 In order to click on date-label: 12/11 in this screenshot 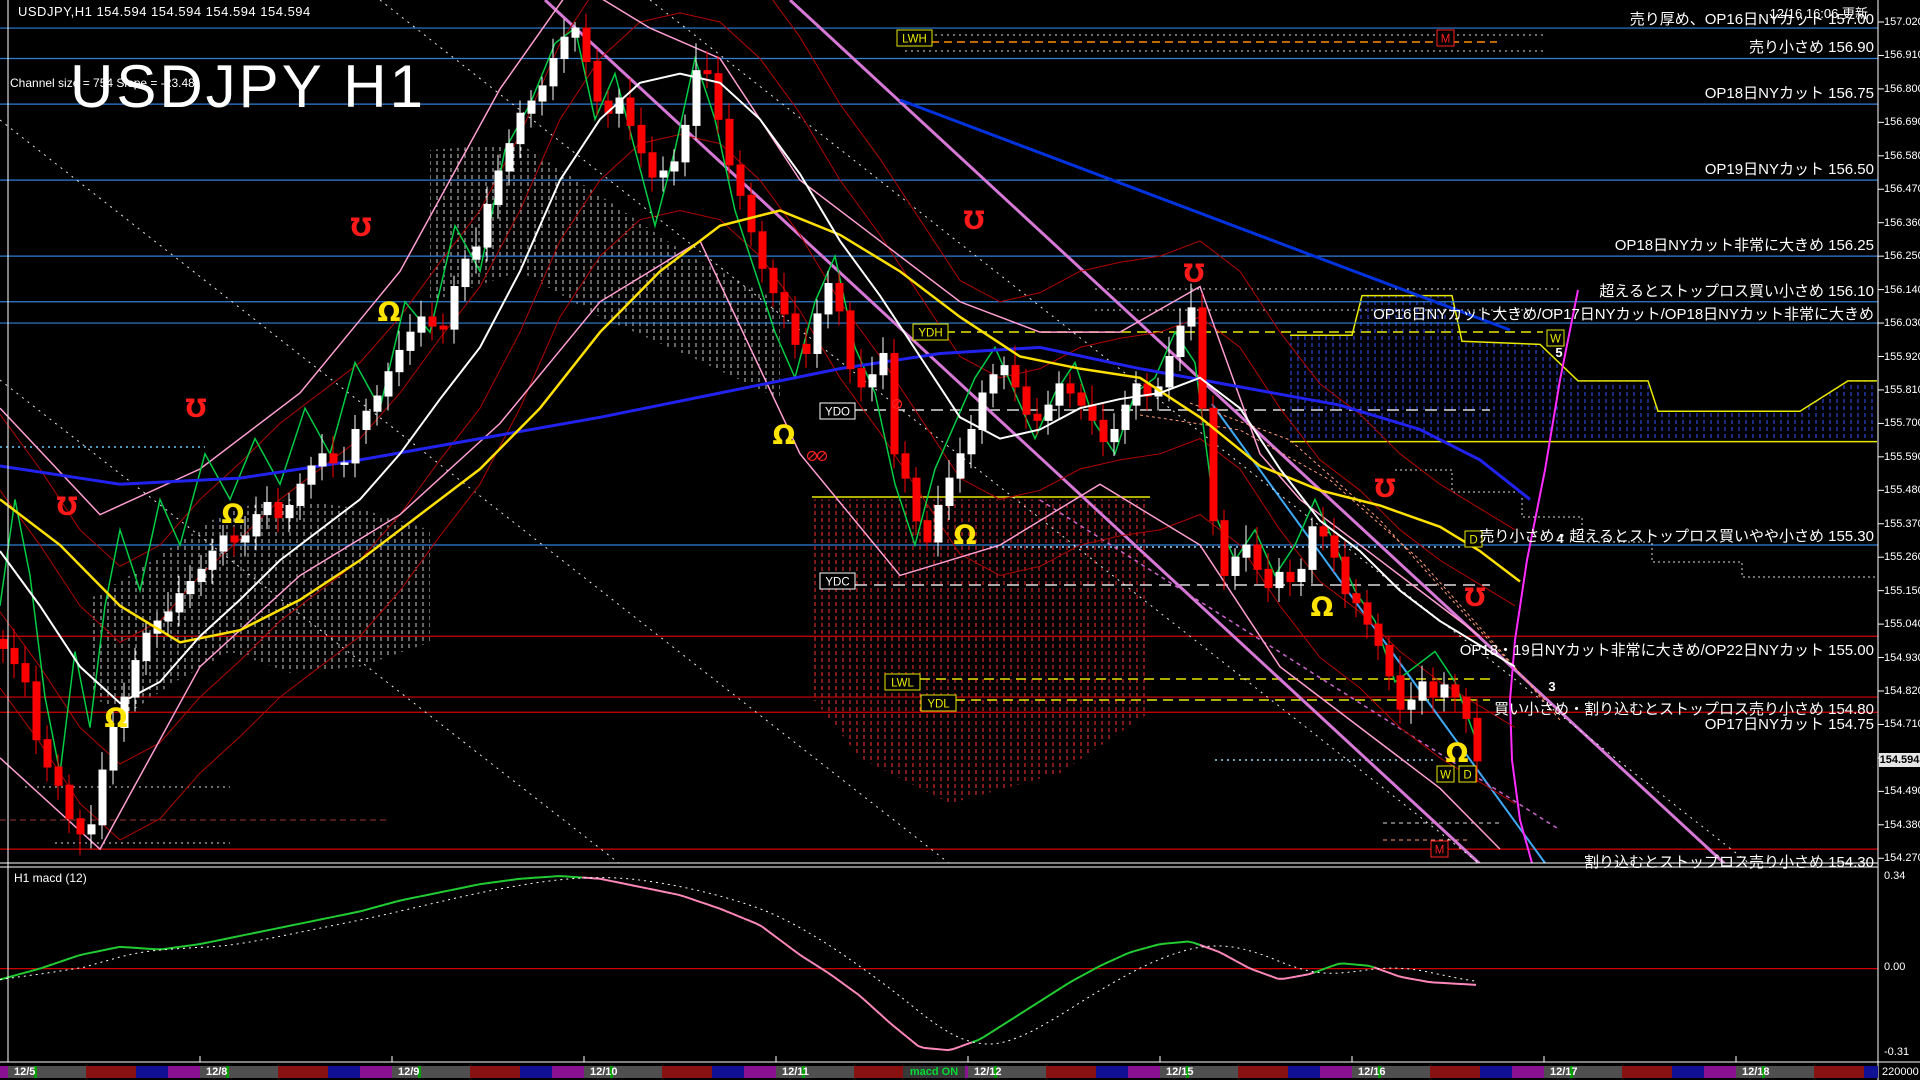, I will do `click(795, 1072)`.